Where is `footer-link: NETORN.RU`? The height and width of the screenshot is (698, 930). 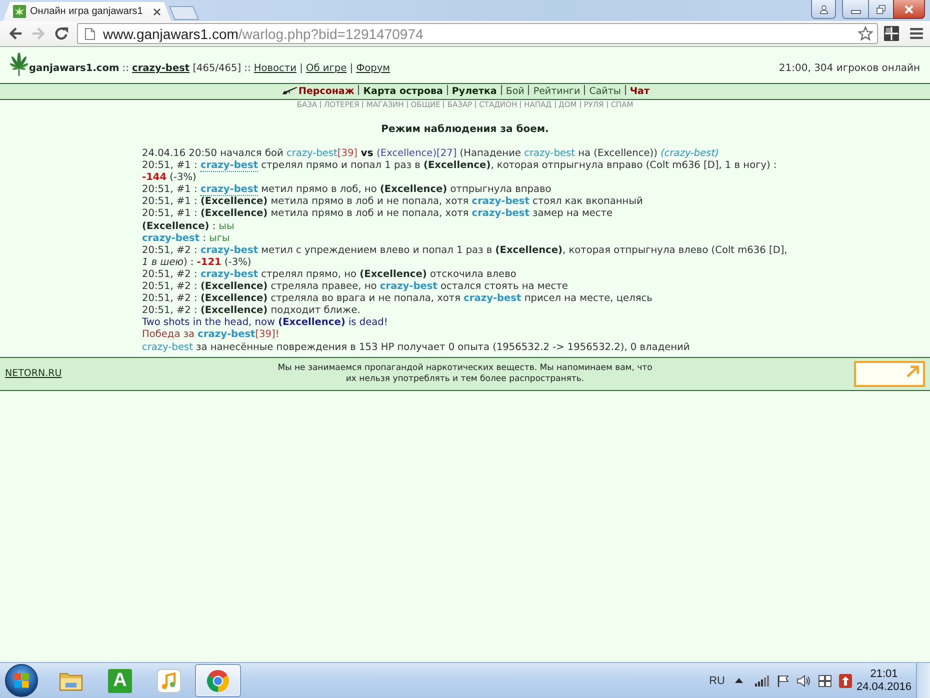
footer-link: NETORN.RU is located at coordinates (33, 374).